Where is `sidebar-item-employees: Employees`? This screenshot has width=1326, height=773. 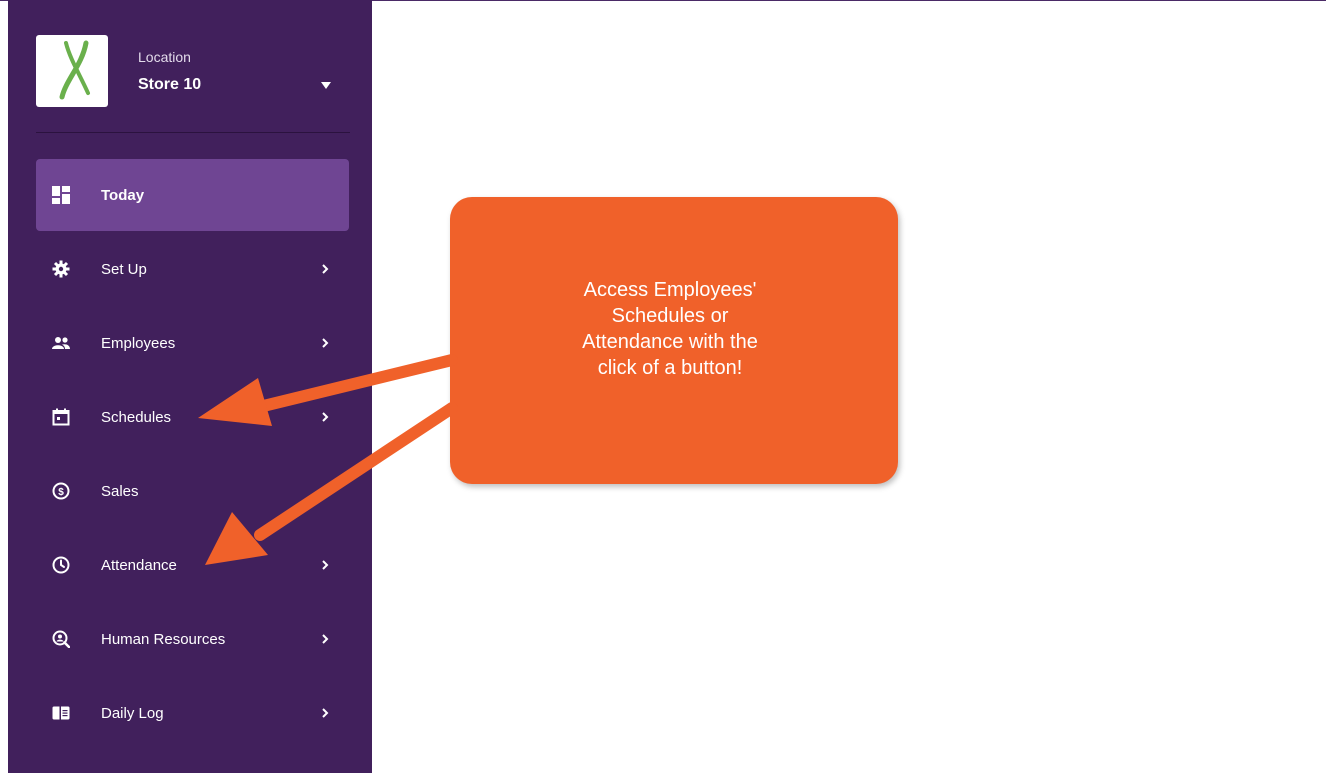
sidebar-item-employees: Employees is located at coordinates (192, 343).